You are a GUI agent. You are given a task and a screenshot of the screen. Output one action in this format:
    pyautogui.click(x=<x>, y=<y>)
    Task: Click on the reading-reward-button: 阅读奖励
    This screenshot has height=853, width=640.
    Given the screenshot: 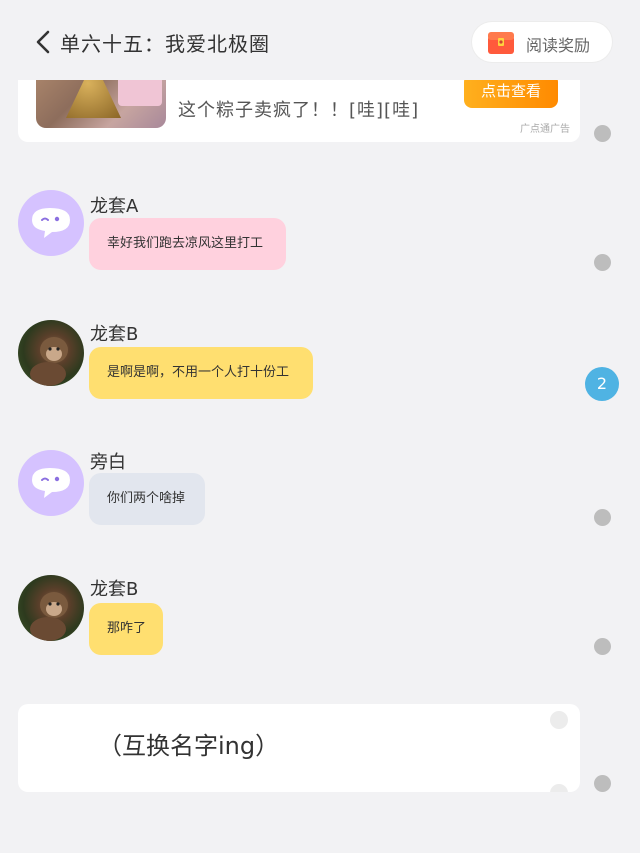 What is the action you would take?
    pyautogui.click(x=542, y=42)
    